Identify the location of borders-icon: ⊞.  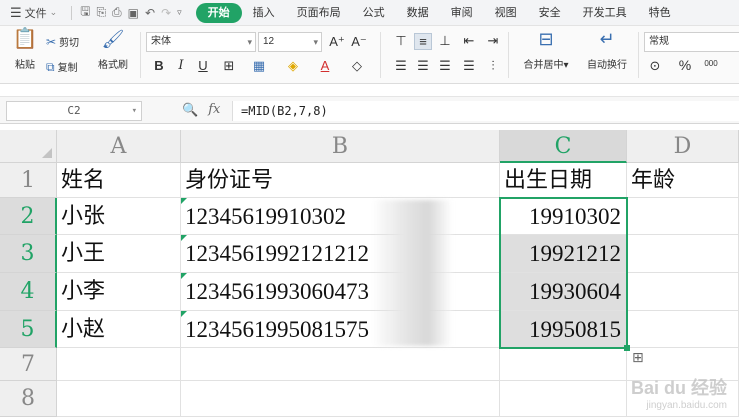
(229, 66).